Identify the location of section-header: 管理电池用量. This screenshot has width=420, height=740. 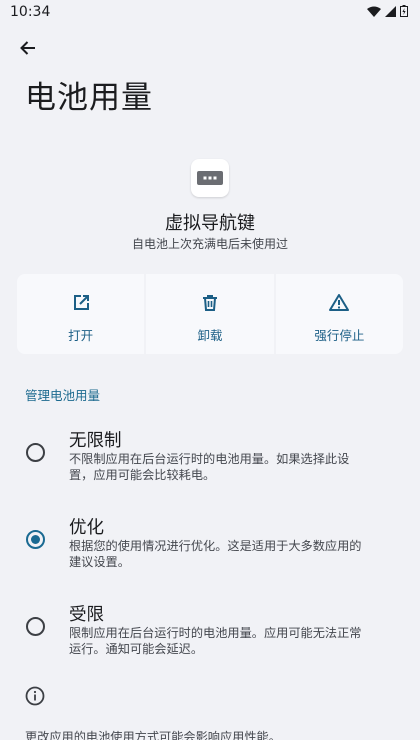
(63, 395).